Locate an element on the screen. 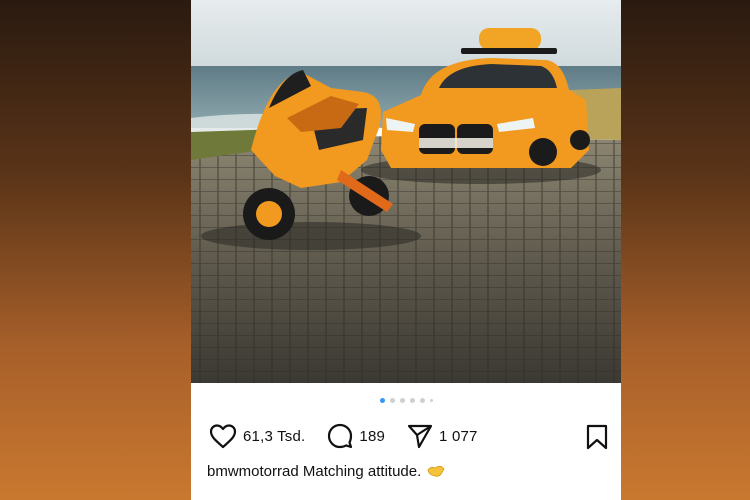 Image resolution: width=750 pixels, height=500 pixels. send-icon is located at coordinates (420, 436).